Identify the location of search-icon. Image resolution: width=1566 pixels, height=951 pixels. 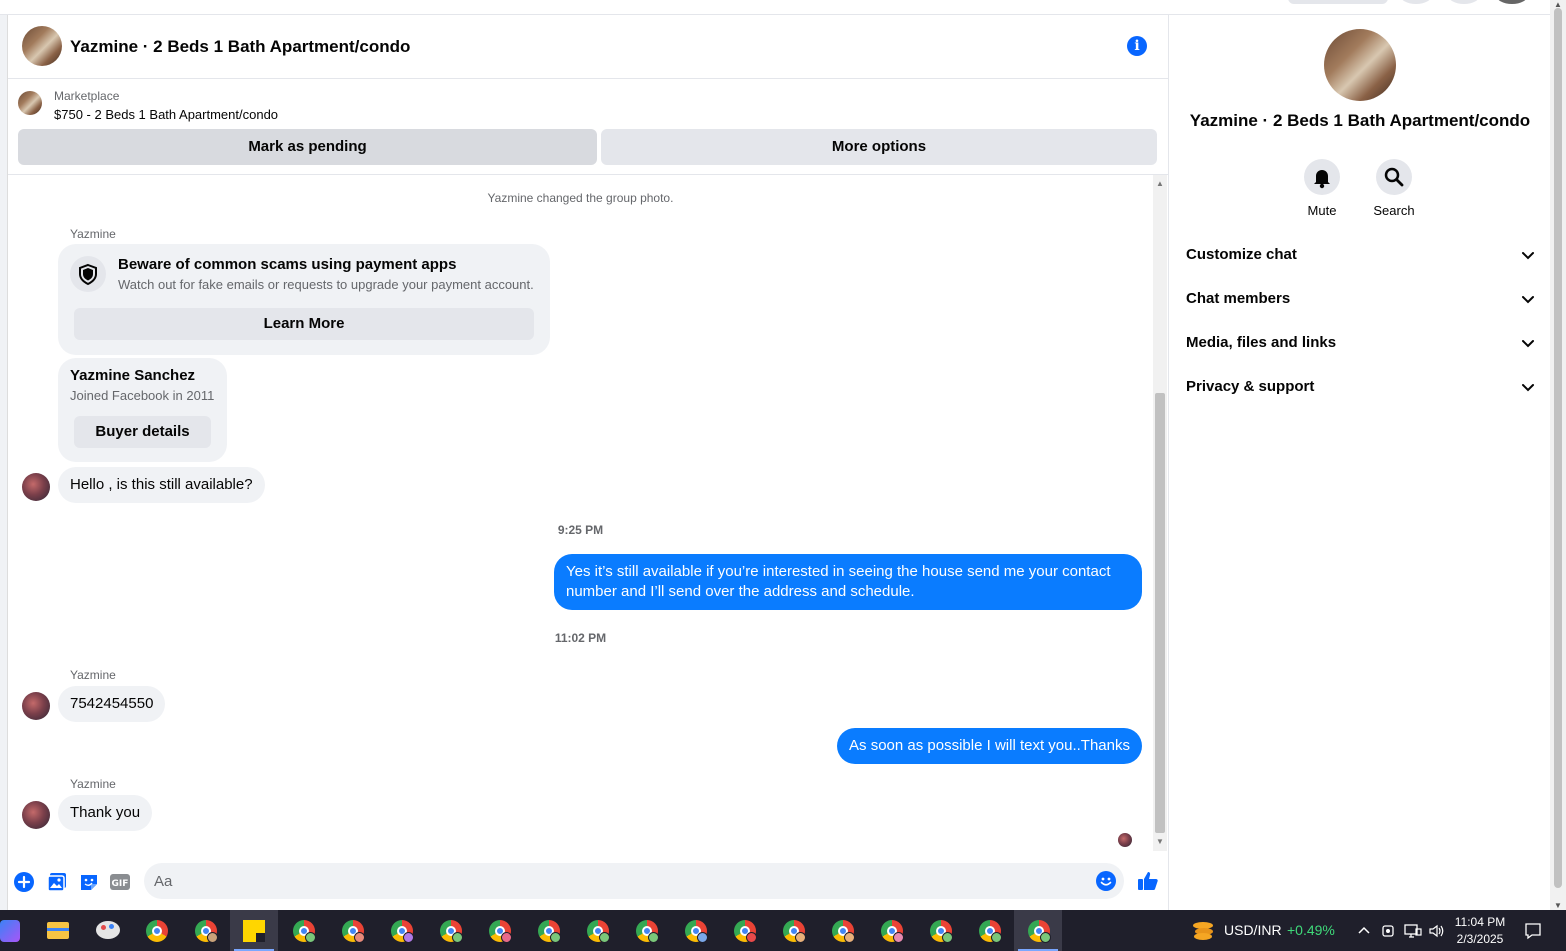
(1394, 177).